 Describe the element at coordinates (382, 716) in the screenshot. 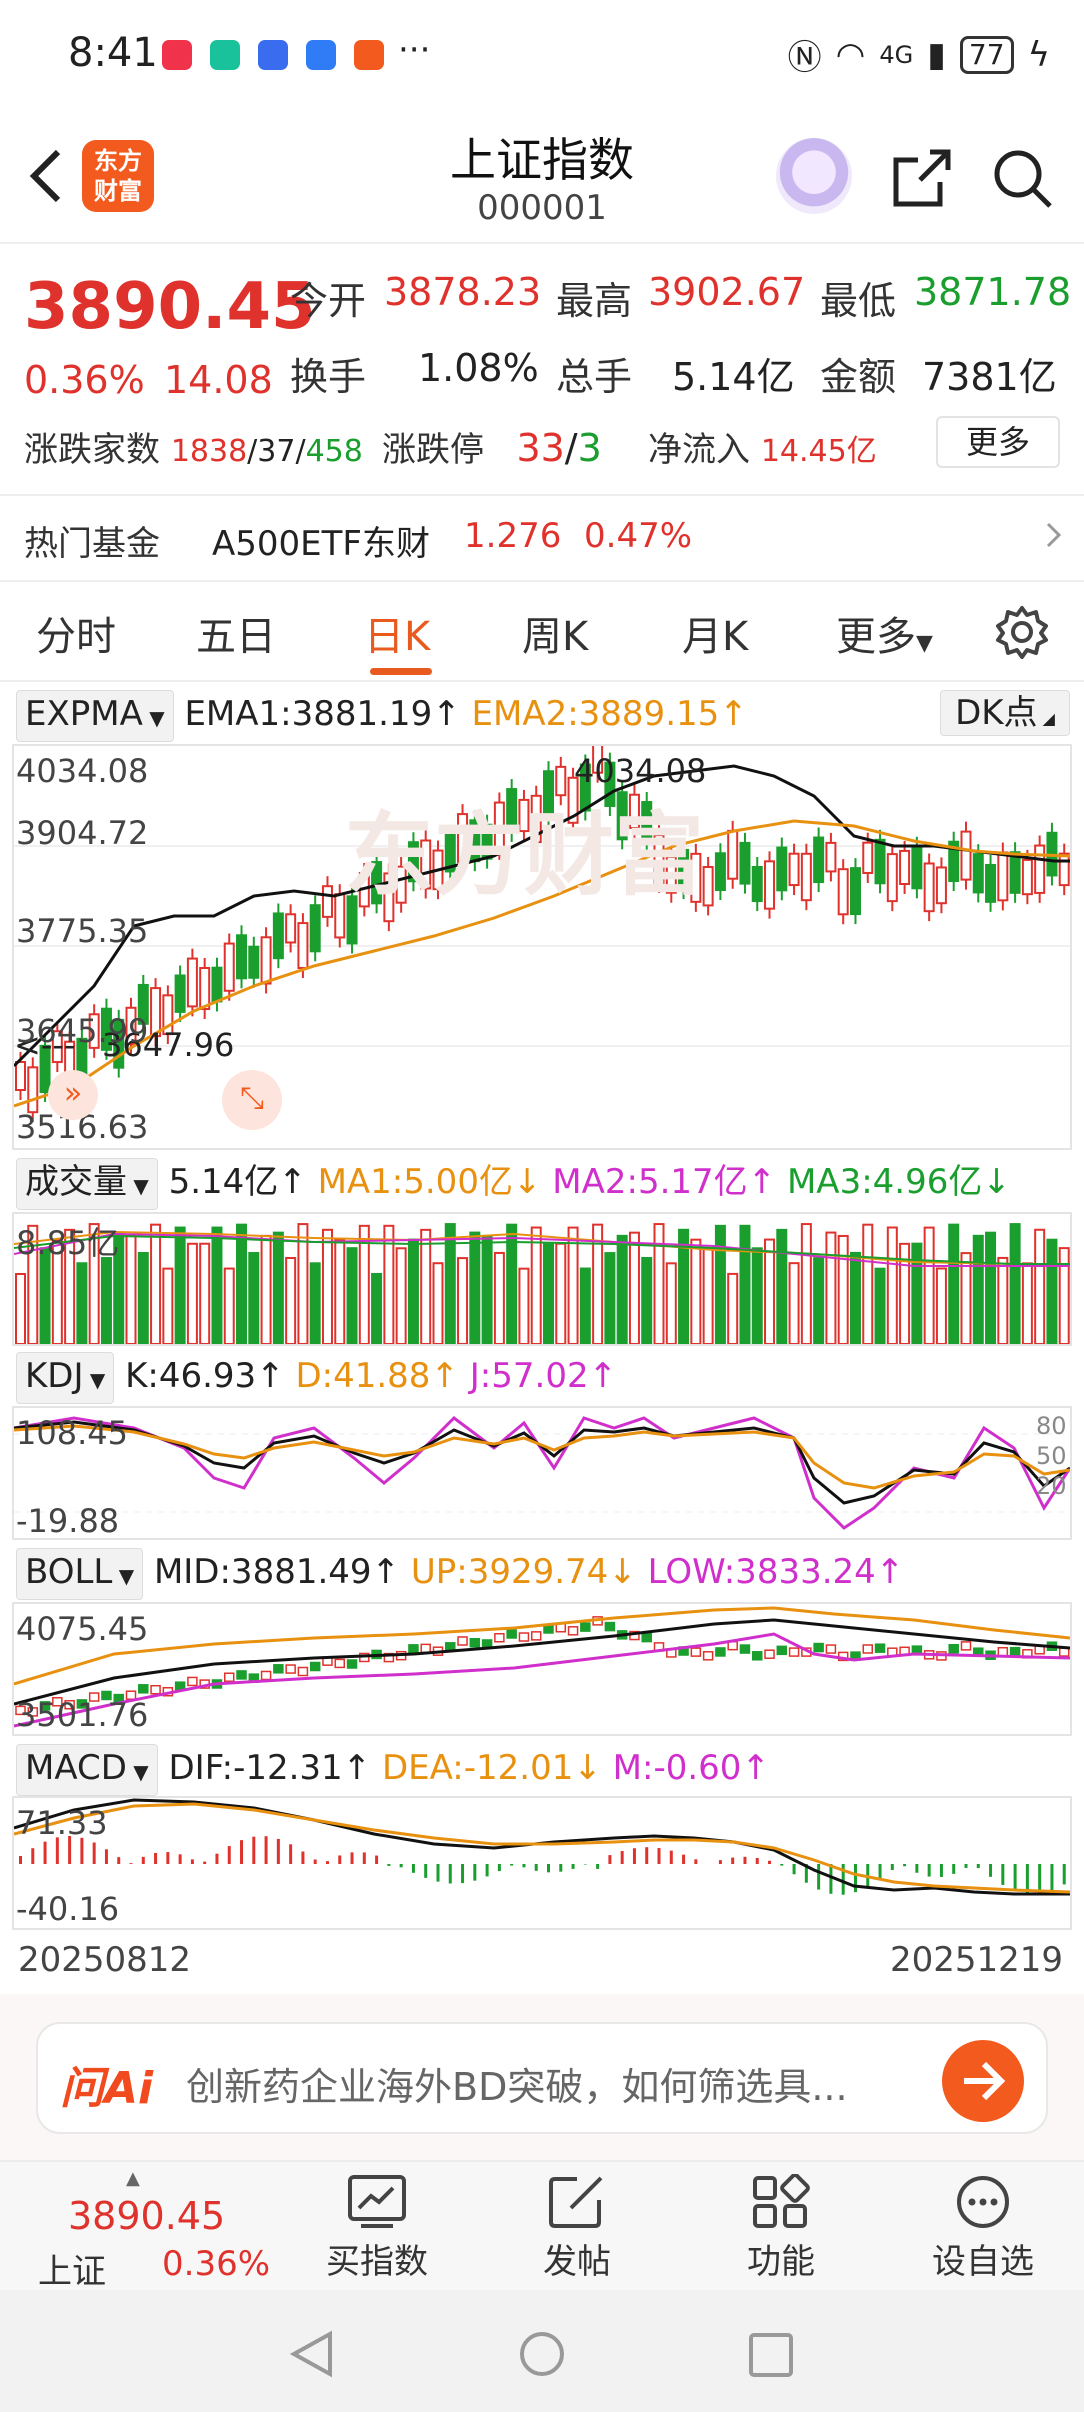

I see `kline-indicator-row: EXPMA ▼ EMA1:3881.19↑ EMA2:3889.15↑` at that location.